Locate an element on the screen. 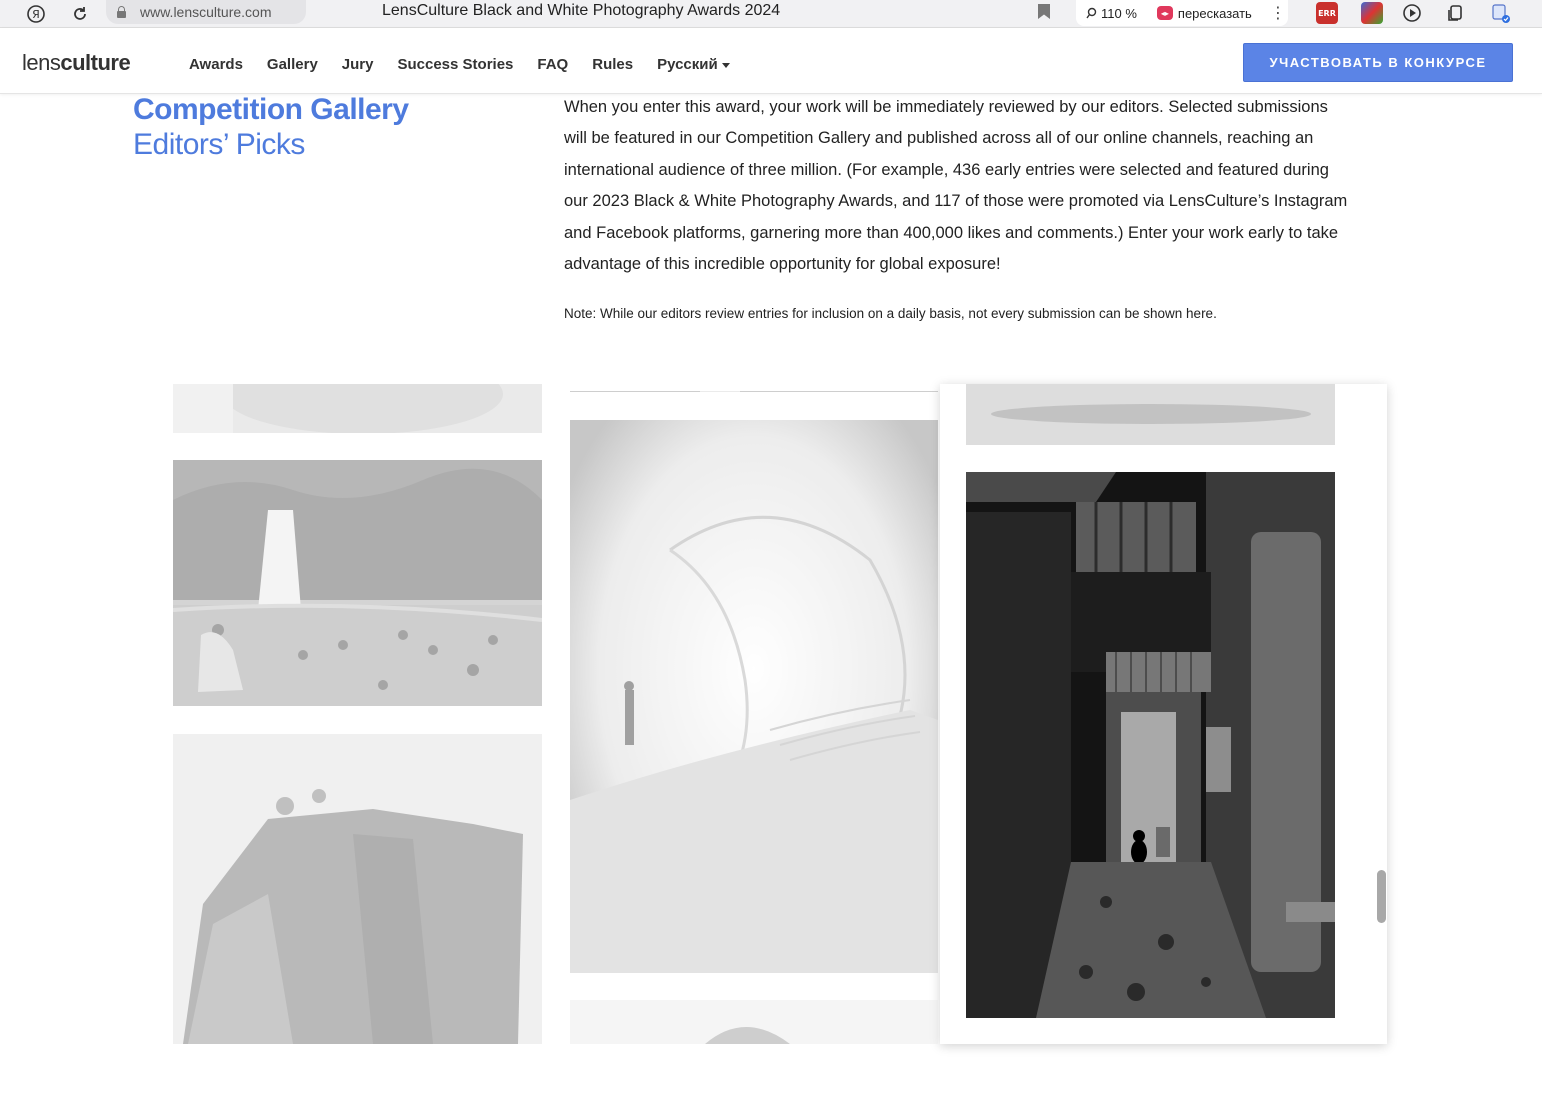  zoom-retell-pill: 110 % ◂▸ пересказать is located at coordinates (1182, 13).